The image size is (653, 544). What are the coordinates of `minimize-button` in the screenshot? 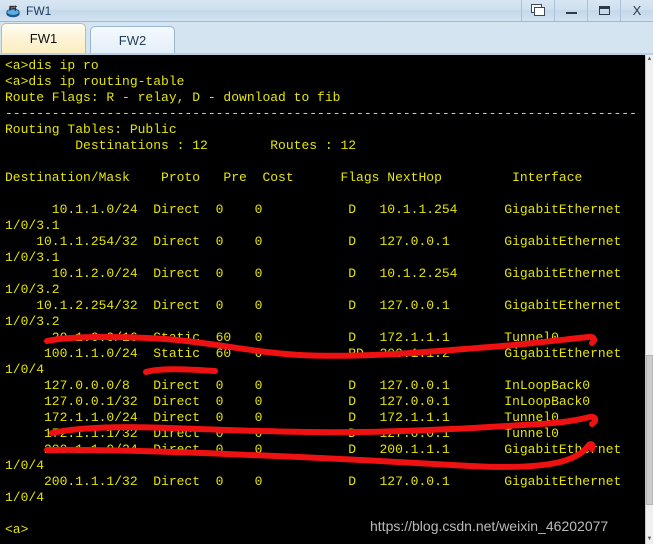 It's located at (570, 10).